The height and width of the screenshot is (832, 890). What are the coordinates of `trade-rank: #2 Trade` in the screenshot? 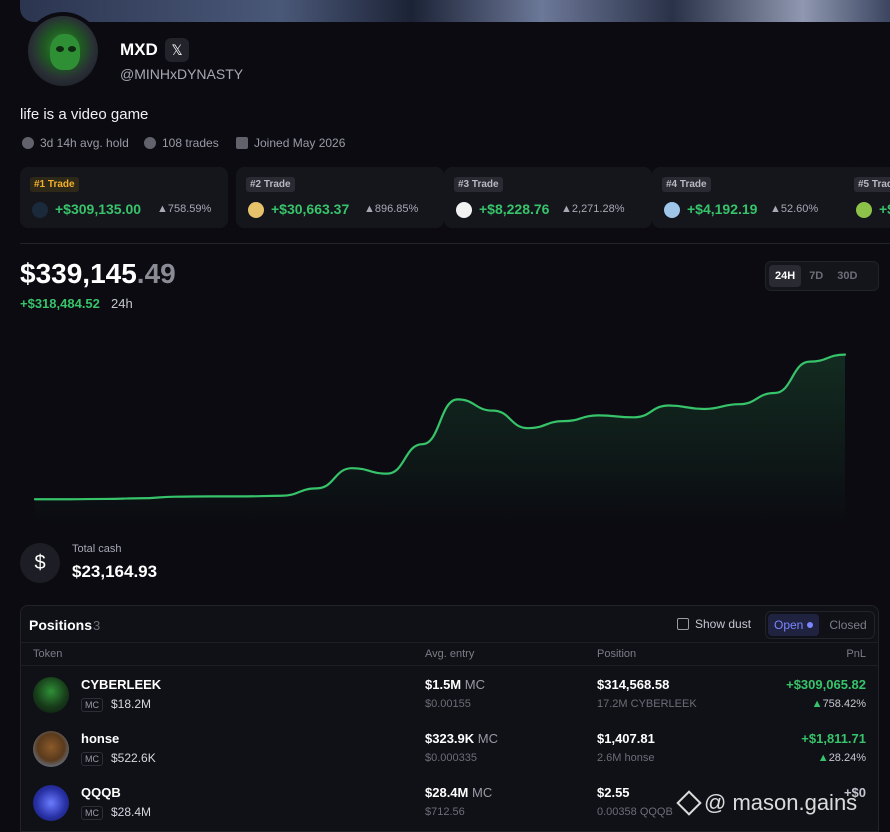 It's located at (270, 184).